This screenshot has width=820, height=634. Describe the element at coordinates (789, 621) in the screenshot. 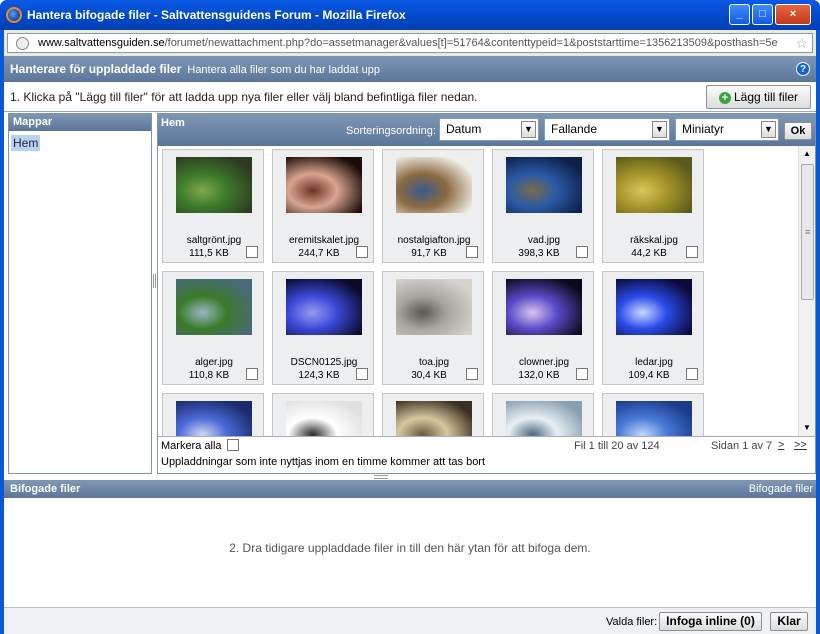

I see `done-button: Klar` at that location.